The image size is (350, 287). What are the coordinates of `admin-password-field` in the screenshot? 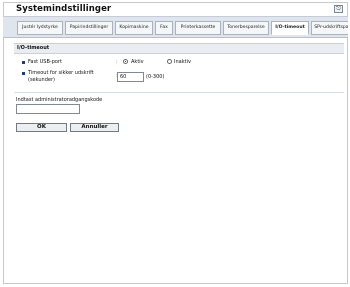 It's located at (48, 109).